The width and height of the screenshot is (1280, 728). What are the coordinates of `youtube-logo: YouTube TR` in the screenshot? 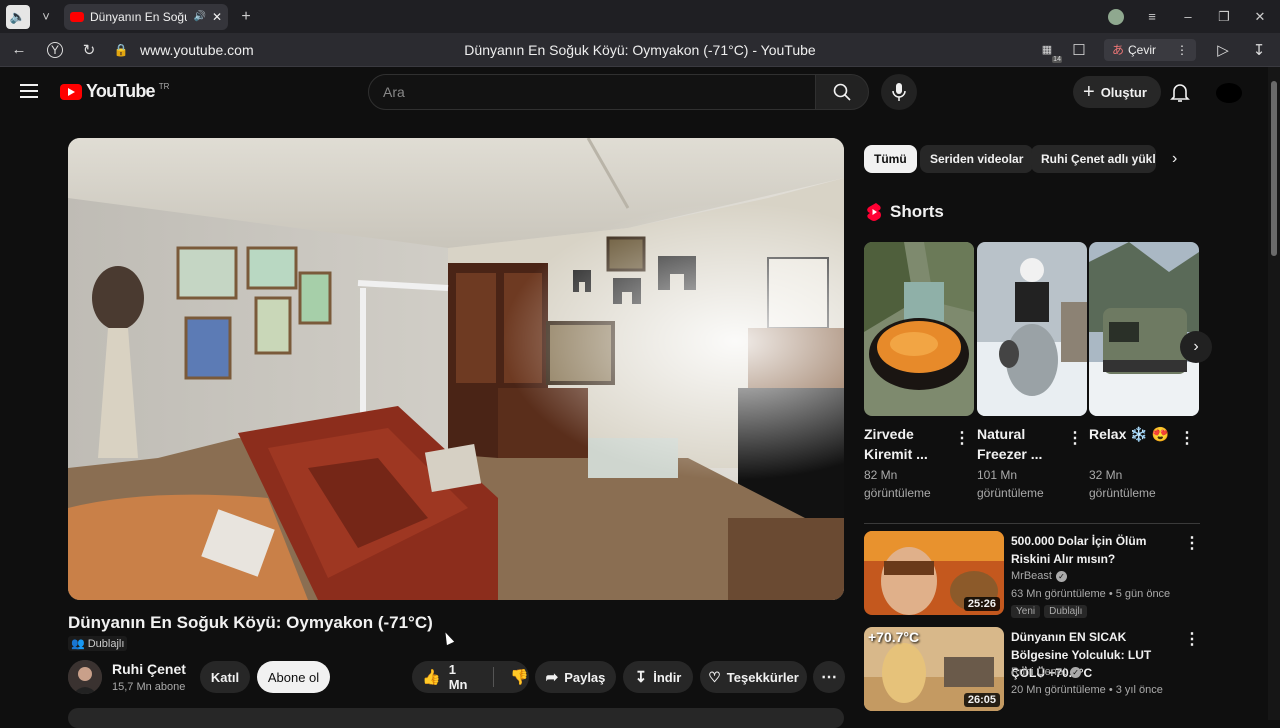 It's located at (114, 91).